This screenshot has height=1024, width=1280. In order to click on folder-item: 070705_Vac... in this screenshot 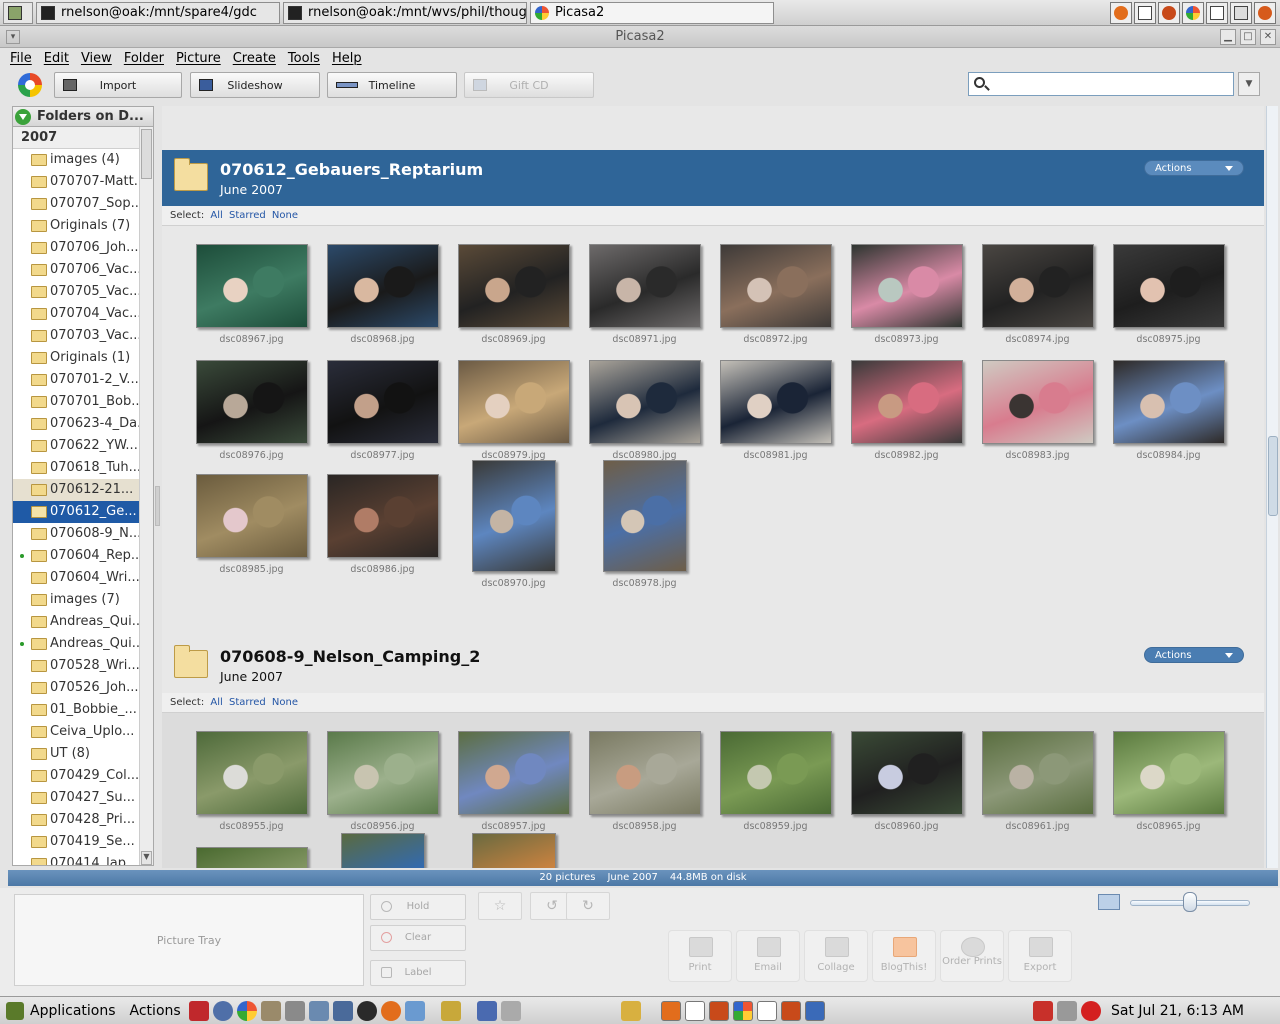, I will do `click(76, 292)`.